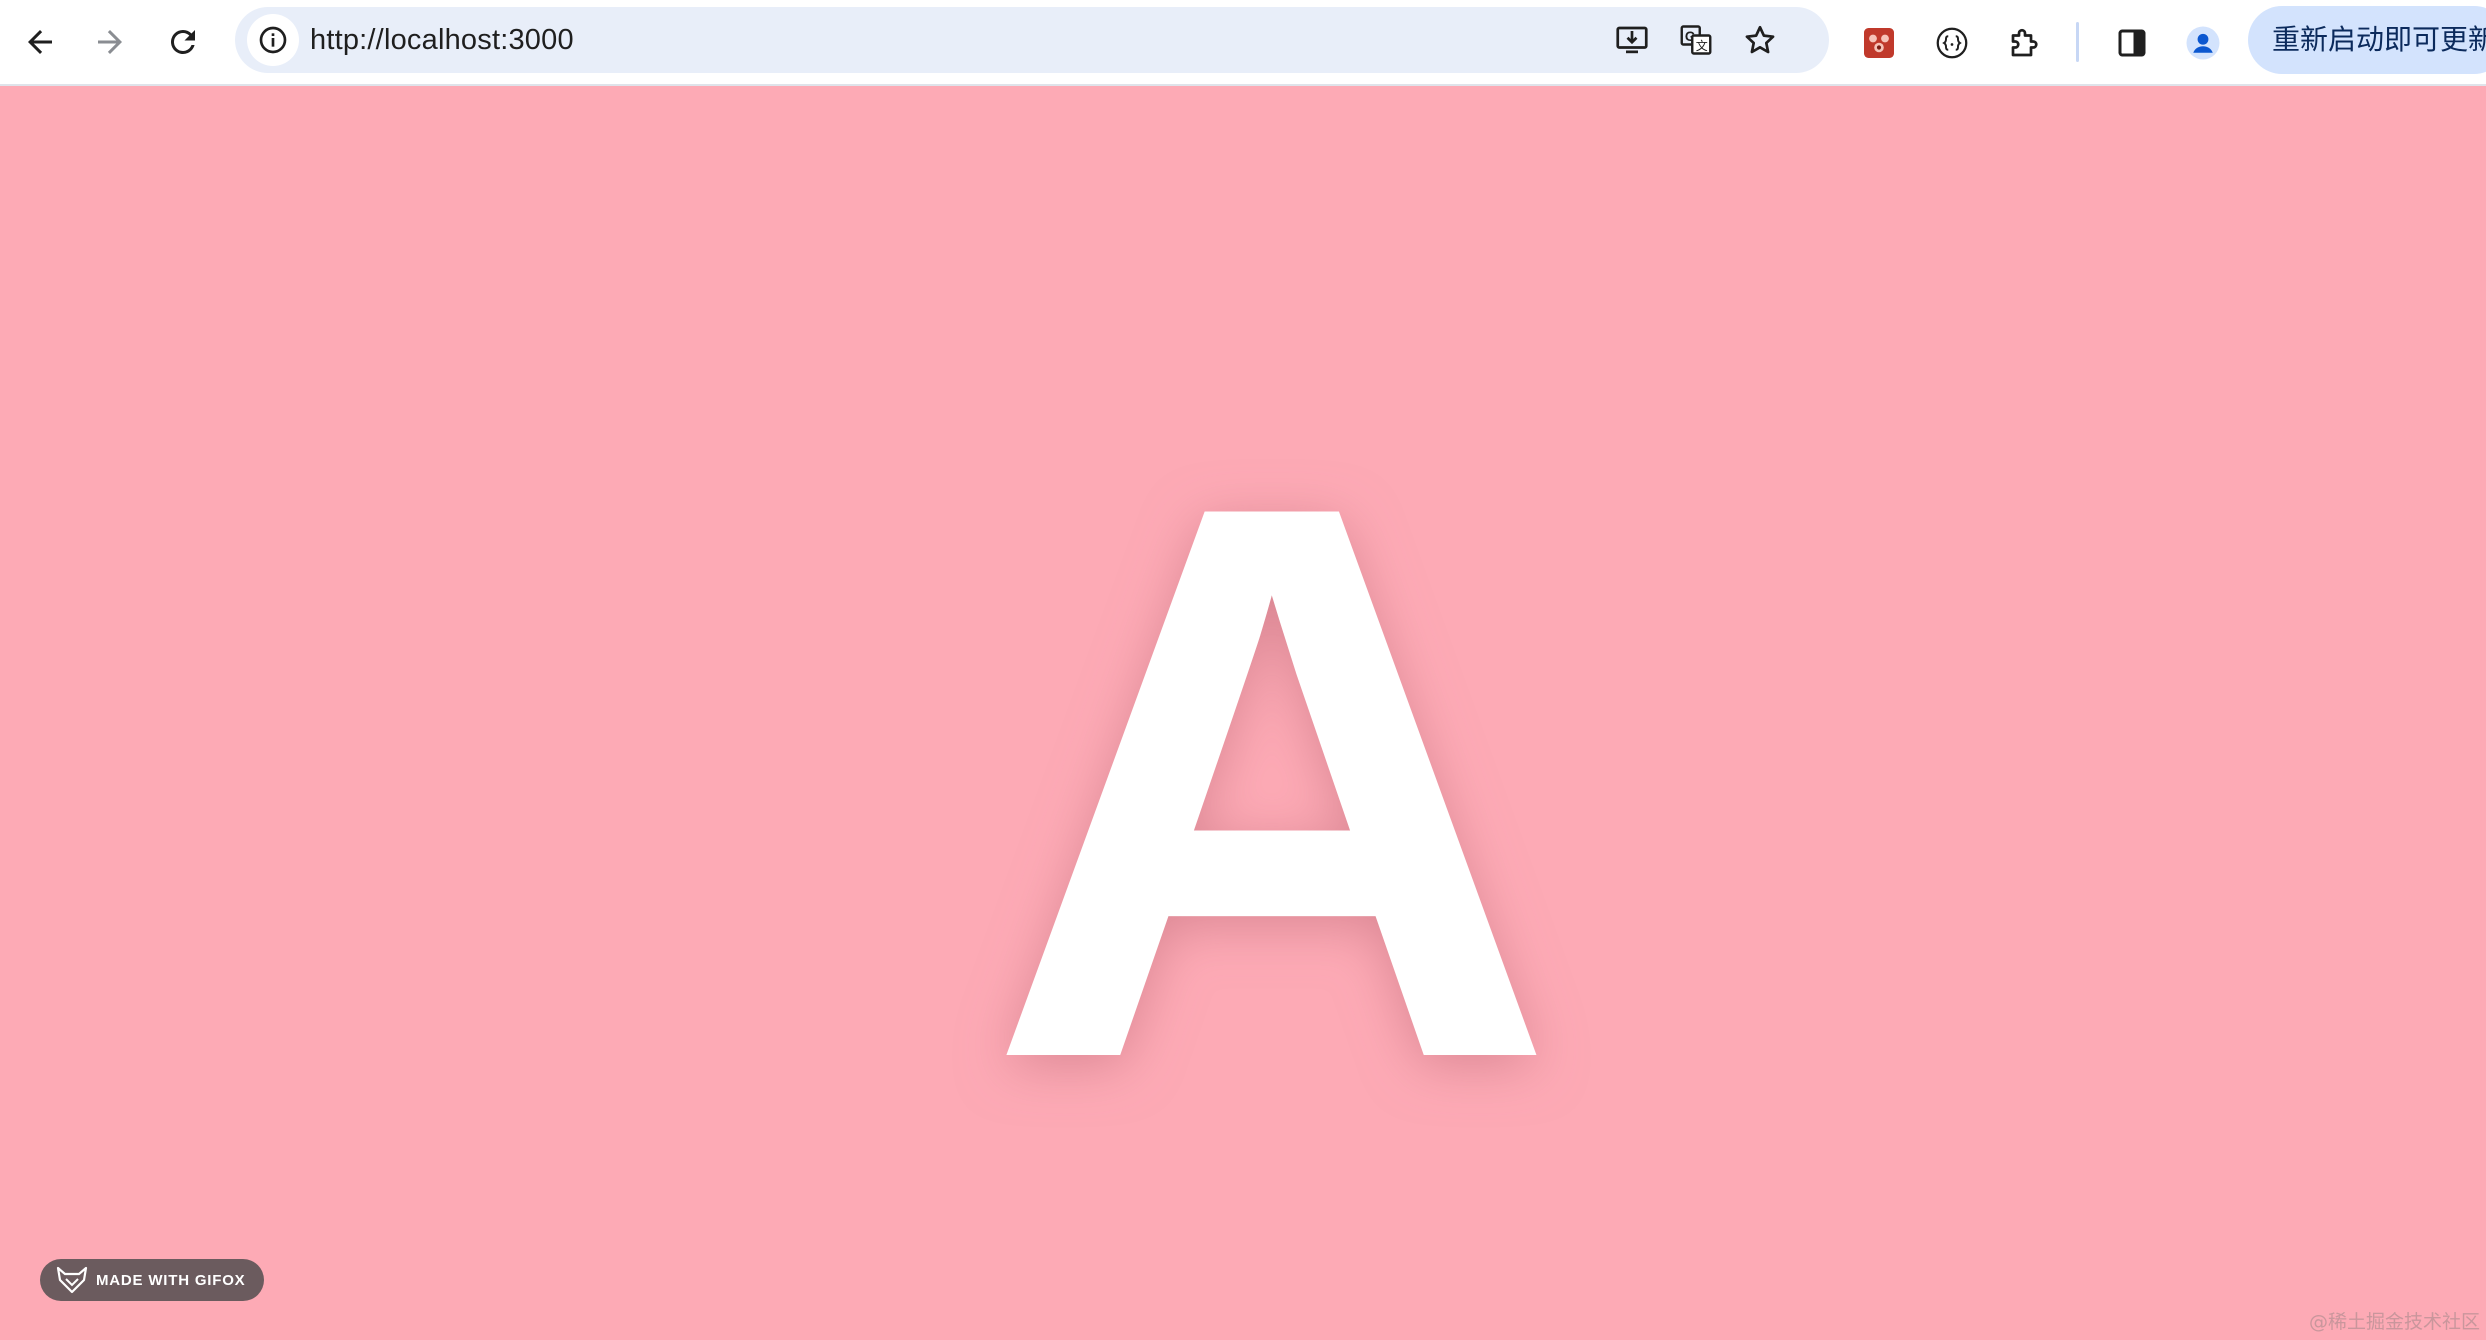  What do you see at coordinates (171, 1280) in the screenshot?
I see `gifox-badge-label: MADE WITH GIFOX` at bounding box center [171, 1280].